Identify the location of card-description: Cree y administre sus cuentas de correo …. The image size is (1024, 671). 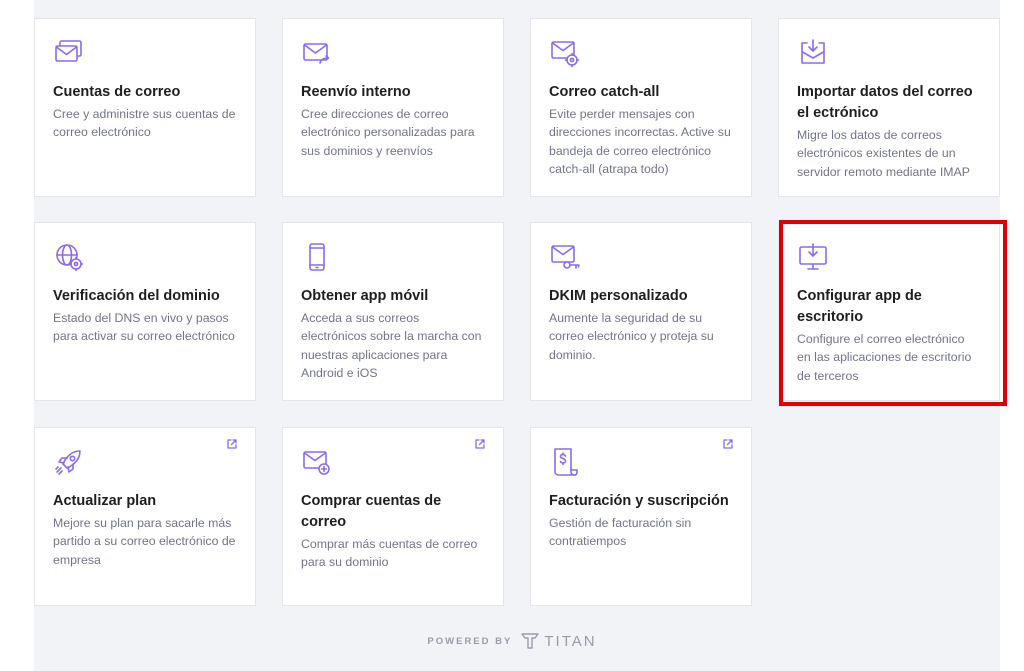
(144, 123).